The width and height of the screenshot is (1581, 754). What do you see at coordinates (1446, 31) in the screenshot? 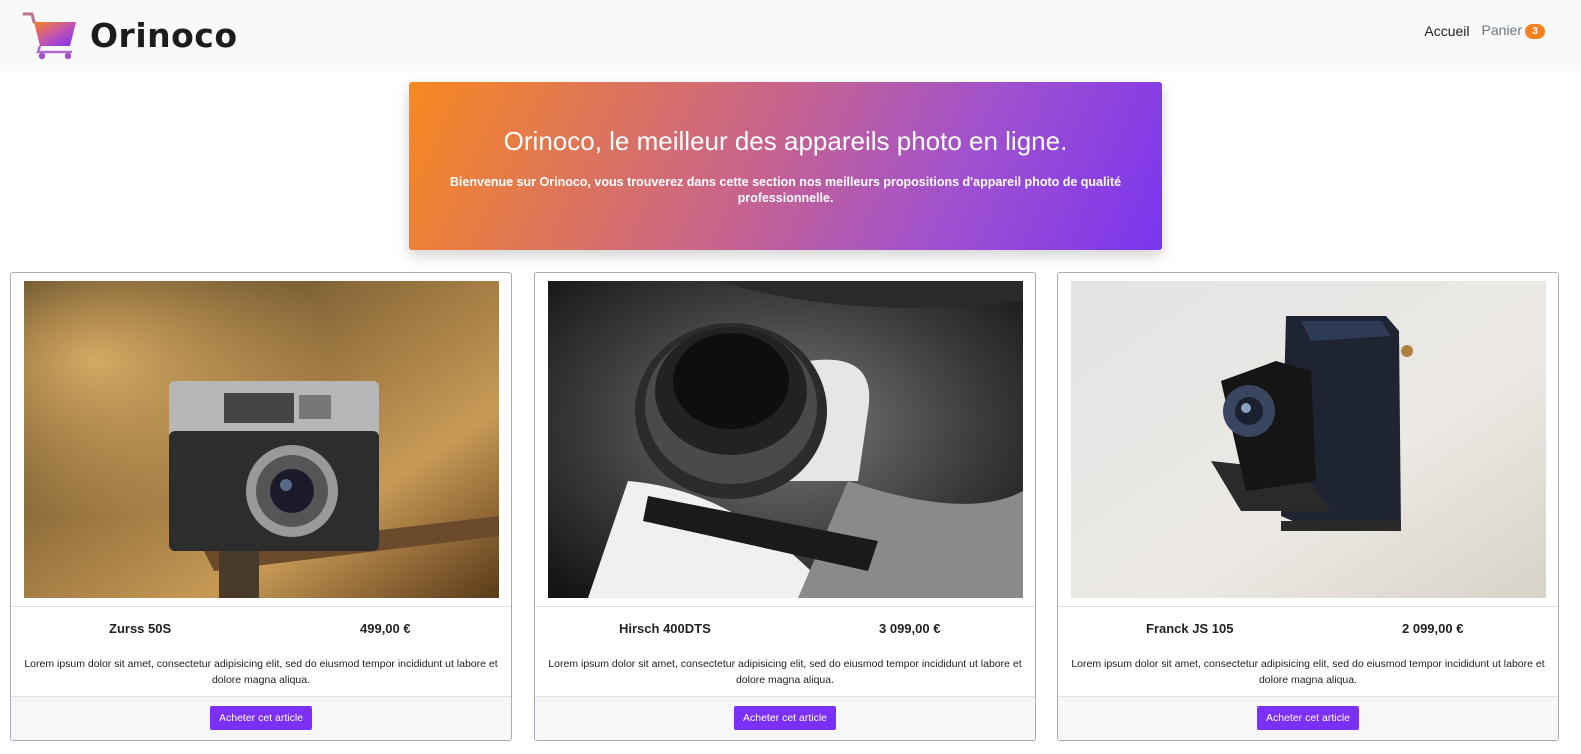
I see `nav-accueil-link: Accueil` at bounding box center [1446, 31].